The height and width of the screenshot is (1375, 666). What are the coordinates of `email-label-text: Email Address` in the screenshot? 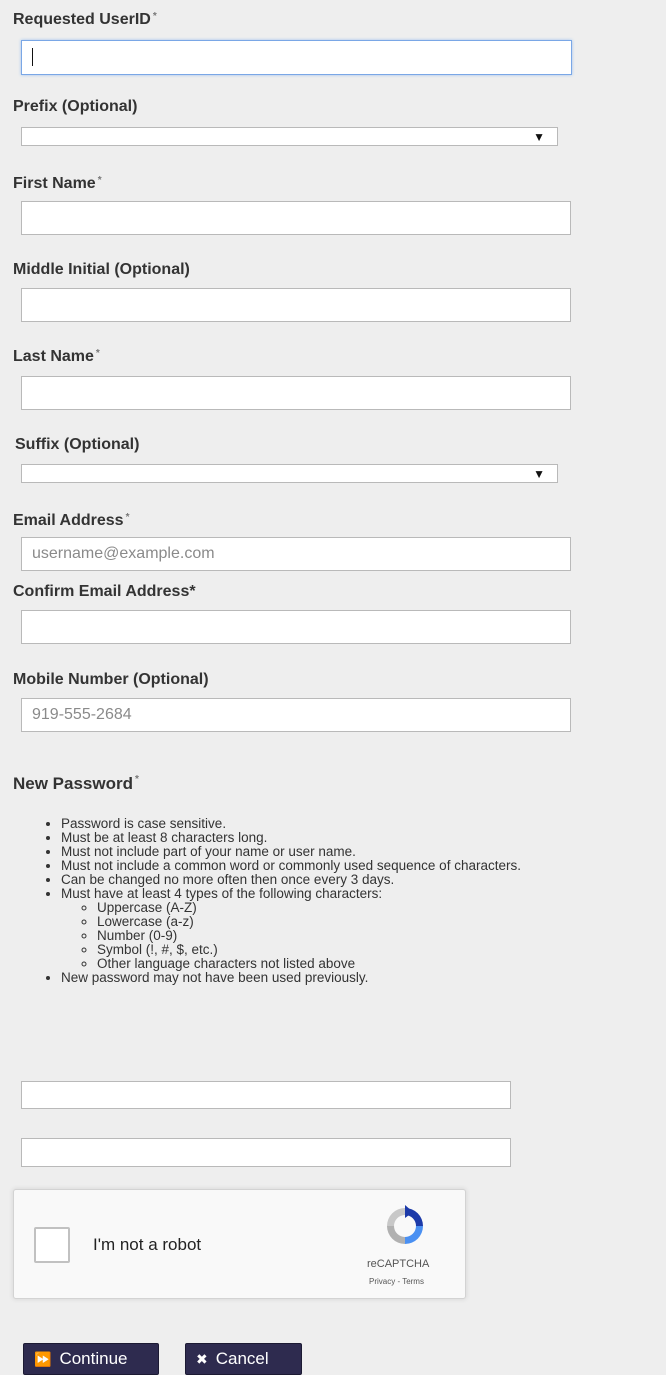 It's located at (68, 520).